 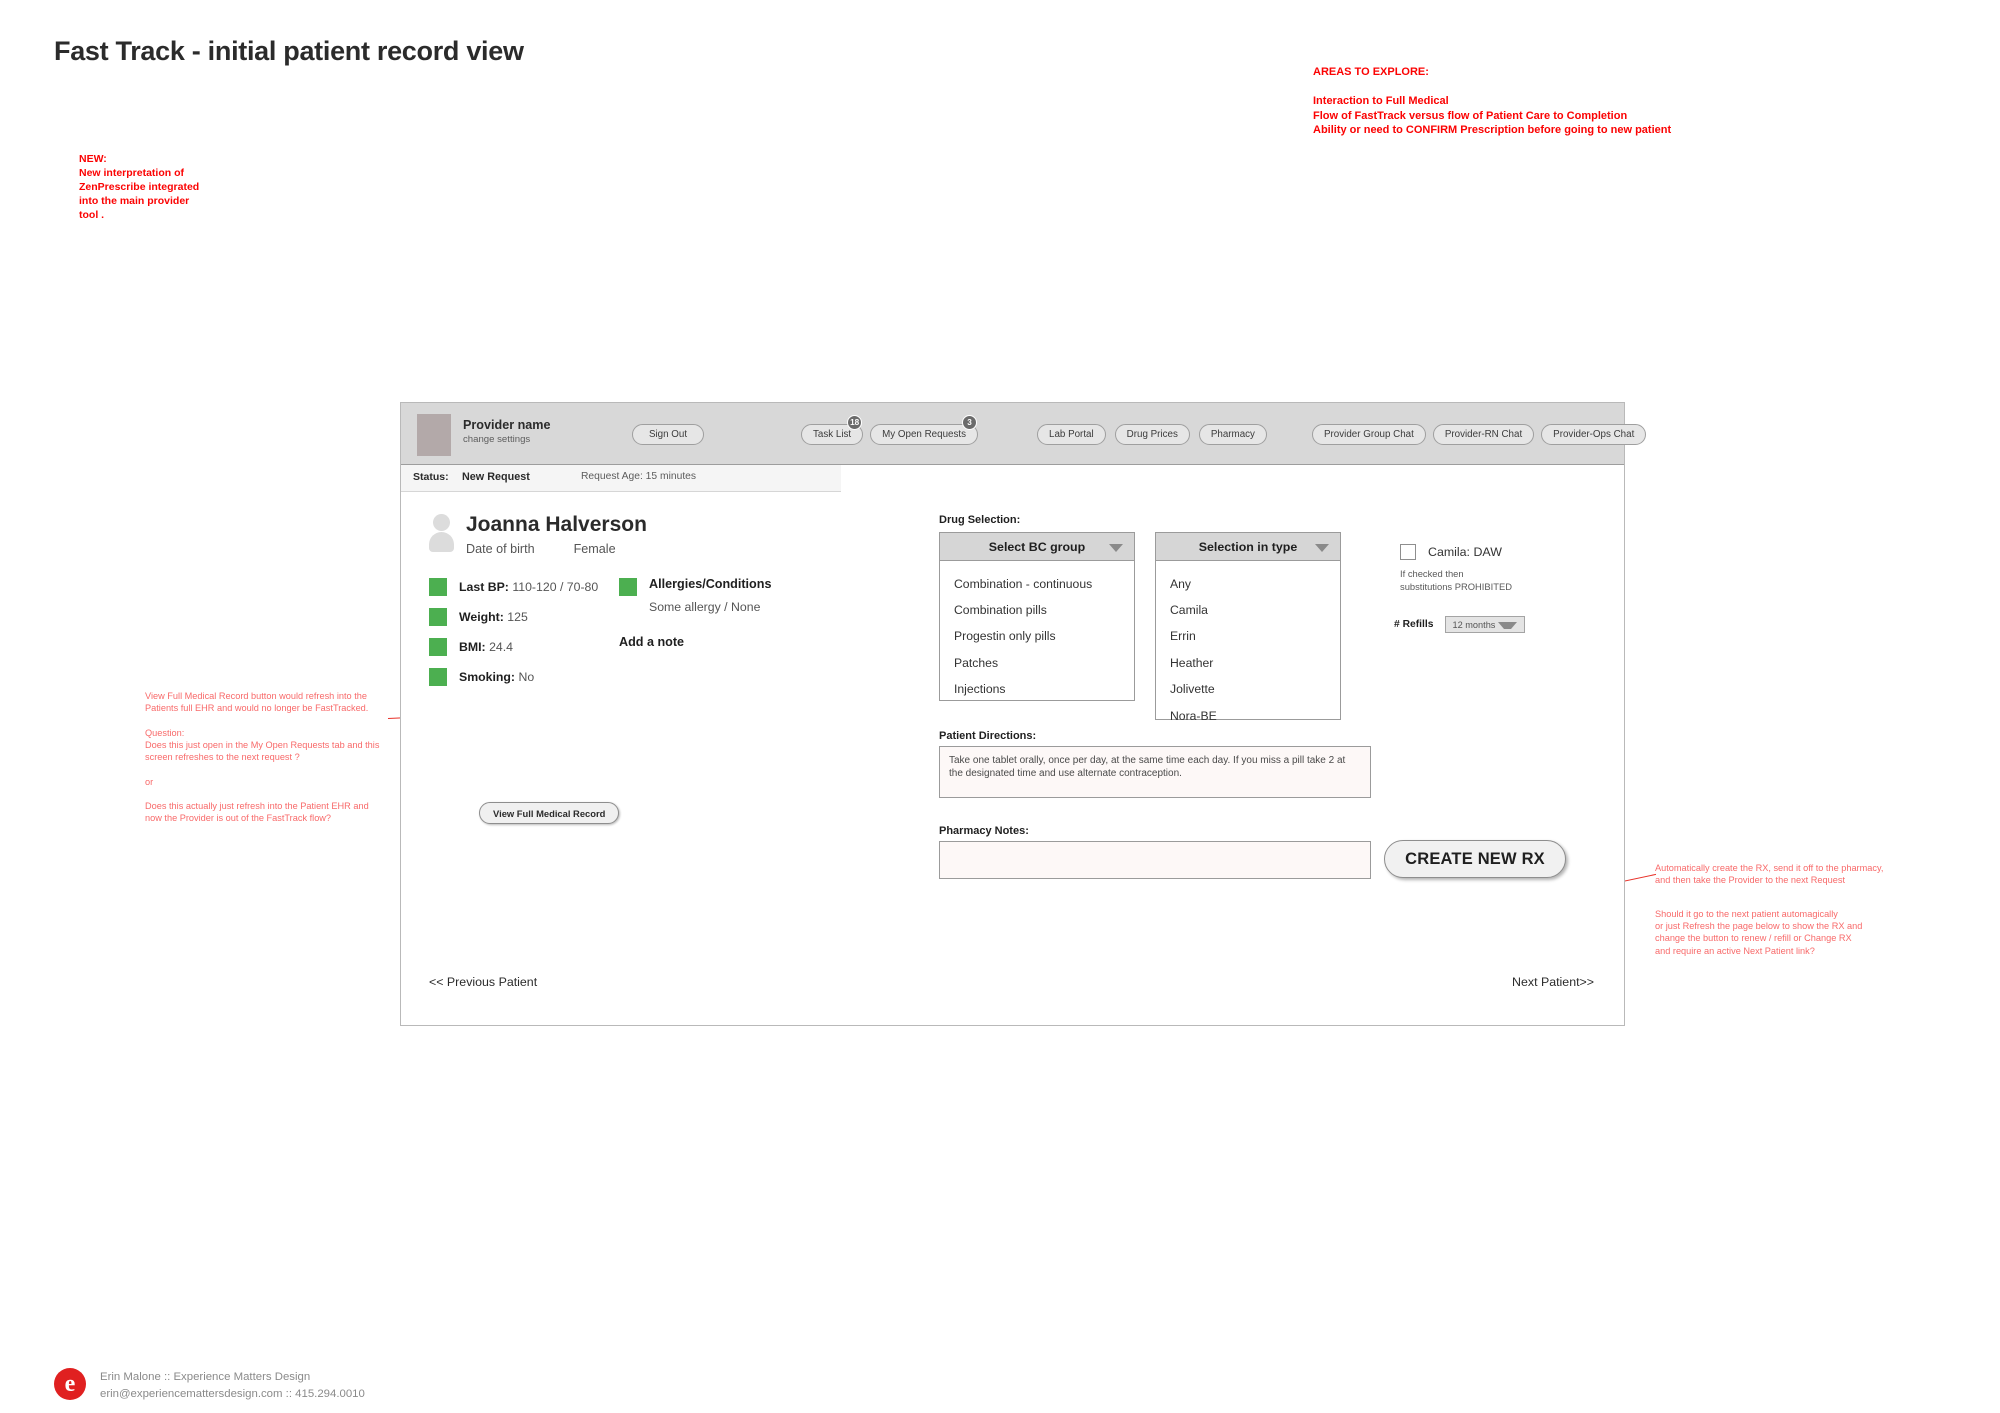 What do you see at coordinates (984, 831) in the screenshot?
I see `pharmacy-notes-label: Pharmacy Notes:` at bounding box center [984, 831].